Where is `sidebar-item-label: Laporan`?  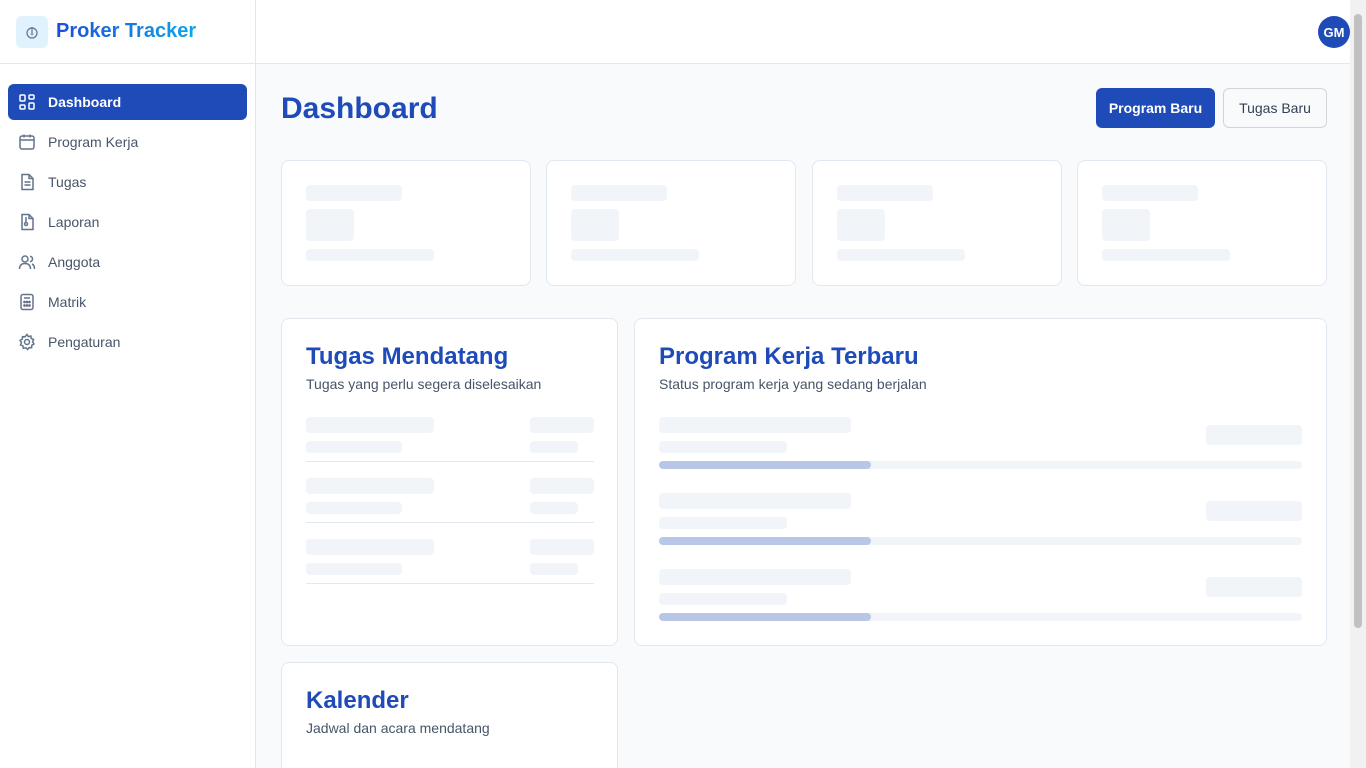 sidebar-item-label: Laporan is located at coordinates (74, 222).